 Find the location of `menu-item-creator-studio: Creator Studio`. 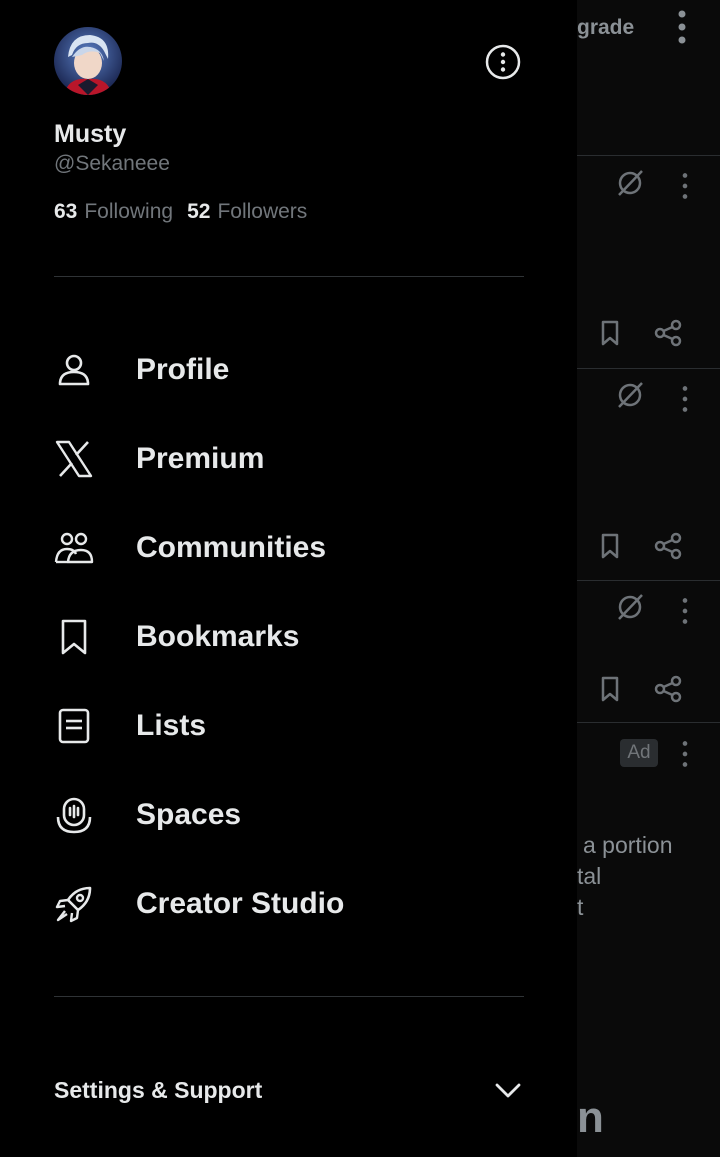

menu-item-creator-studio: Creator Studio is located at coordinates (289, 904).